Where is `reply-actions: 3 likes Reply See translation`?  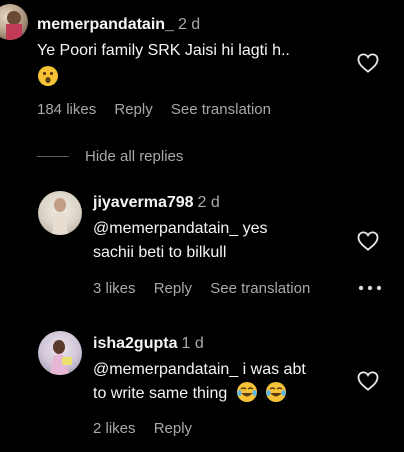 reply-actions: 3 likes Reply See translation is located at coordinates (208, 288).